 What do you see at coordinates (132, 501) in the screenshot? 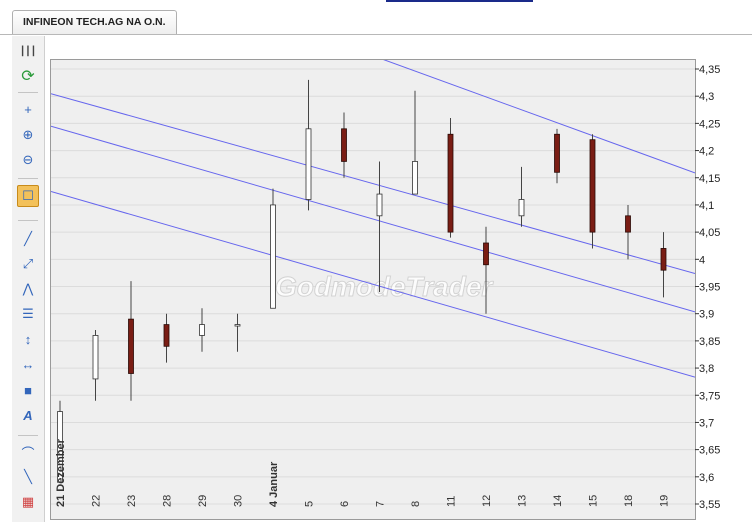
I see `x-axis-label: 23` at bounding box center [132, 501].